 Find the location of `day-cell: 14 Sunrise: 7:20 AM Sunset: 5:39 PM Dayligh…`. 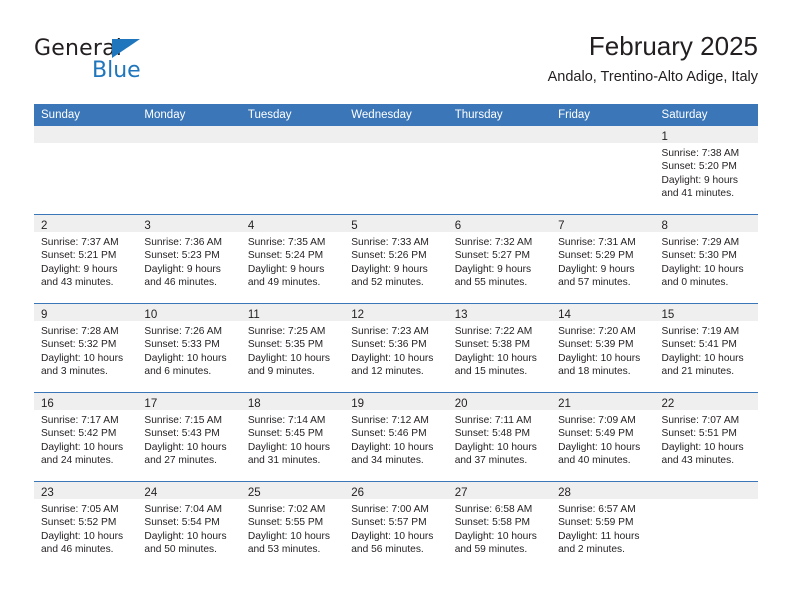

day-cell: 14 Sunrise: 7:20 AM Sunset: 5:39 PM Dayligh… is located at coordinates (603, 348).